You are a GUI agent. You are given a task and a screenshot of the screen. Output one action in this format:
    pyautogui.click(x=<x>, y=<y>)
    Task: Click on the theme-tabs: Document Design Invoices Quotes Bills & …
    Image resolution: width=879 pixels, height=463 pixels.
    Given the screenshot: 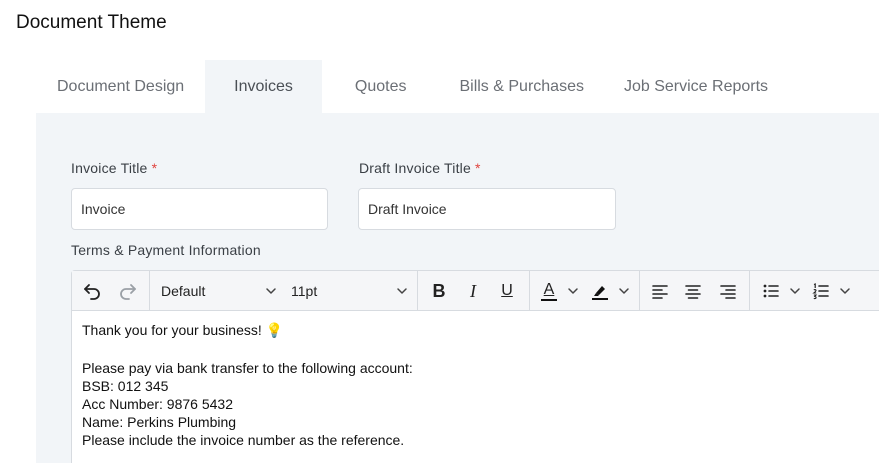 What is the action you would take?
    pyautogui.click(x=412, y=86)
    